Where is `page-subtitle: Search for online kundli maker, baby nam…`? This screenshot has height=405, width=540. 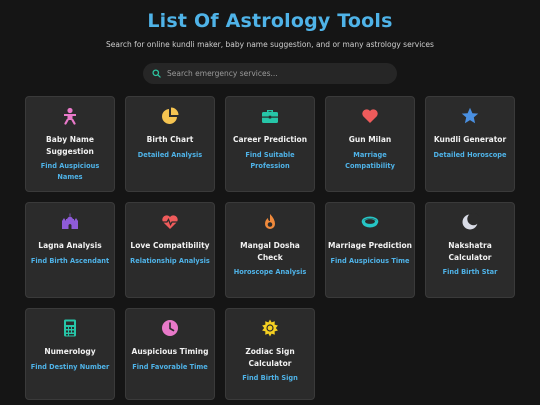 page-subtitle: Search for online kundli maker, baby nam… is located at coordinates (270, 44).